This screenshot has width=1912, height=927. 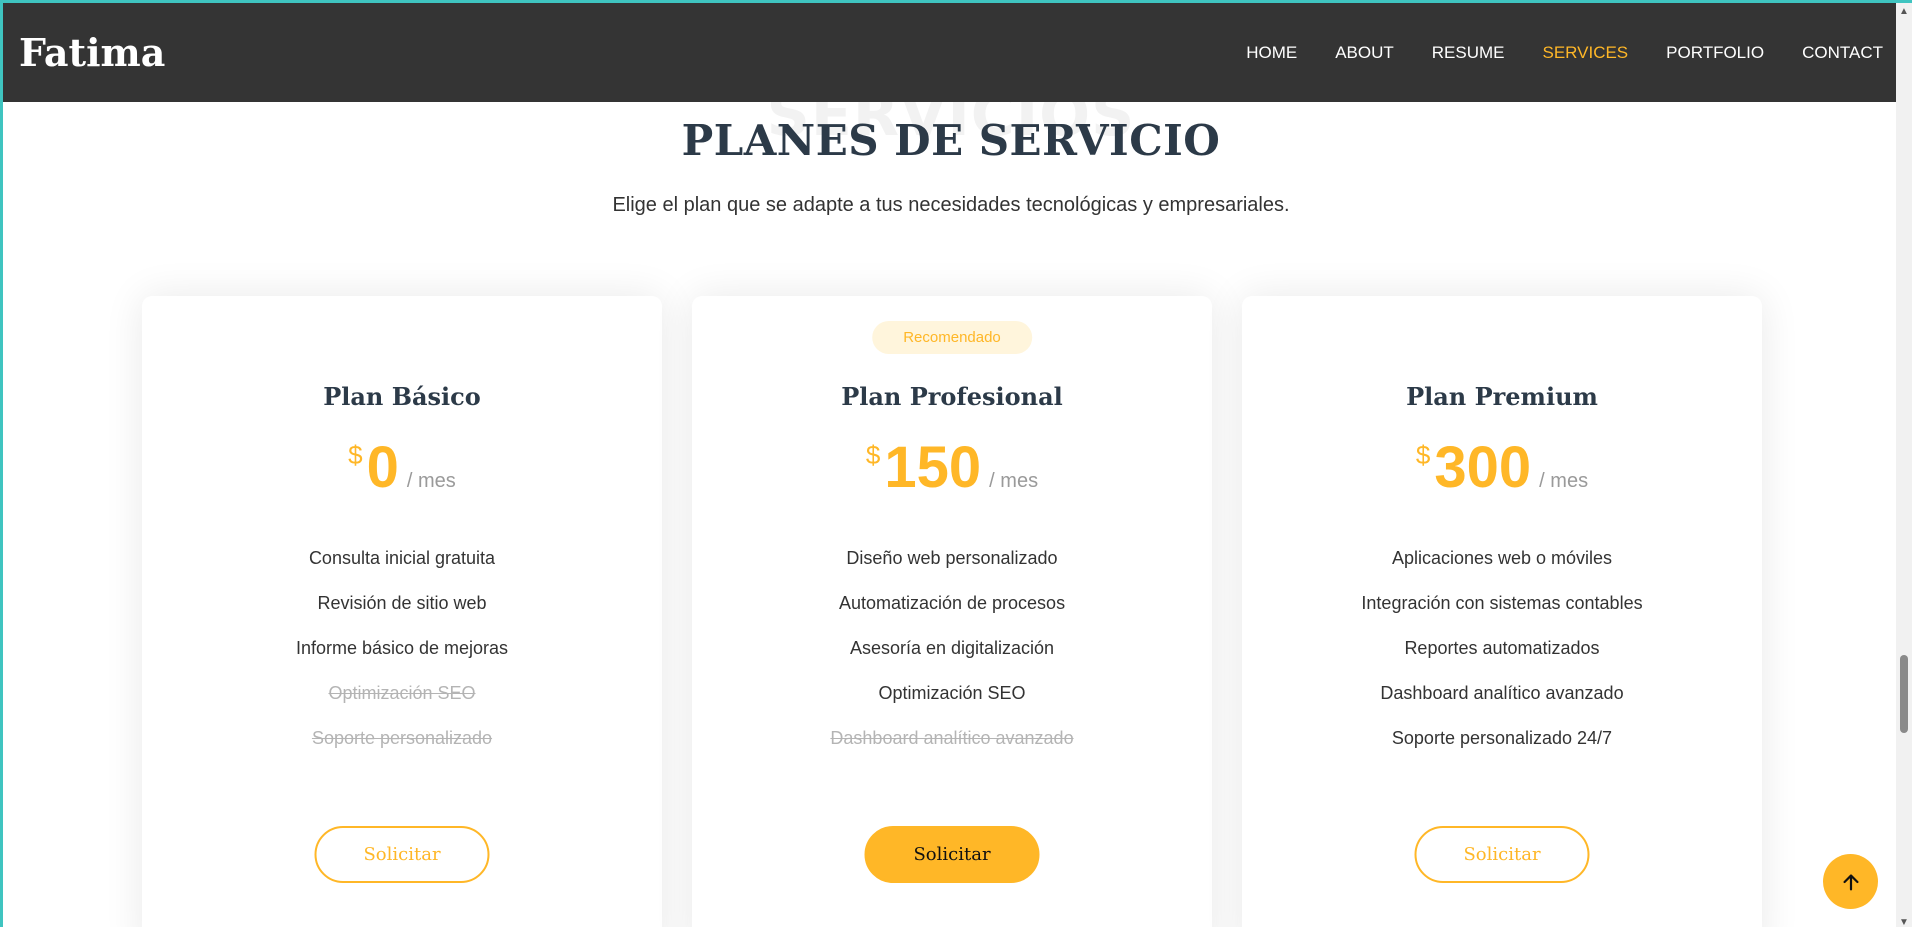 I want to click on nav-about: ABOUT, so click(x=1364, y=53).